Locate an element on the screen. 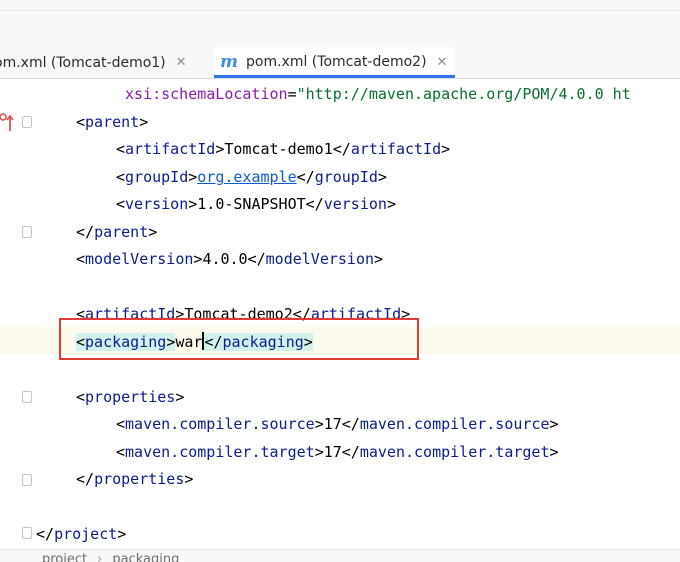 The image size is (680, 562). tab-label: pom.xml (Tomcat-demo2) is located at coordinates (336, 62).